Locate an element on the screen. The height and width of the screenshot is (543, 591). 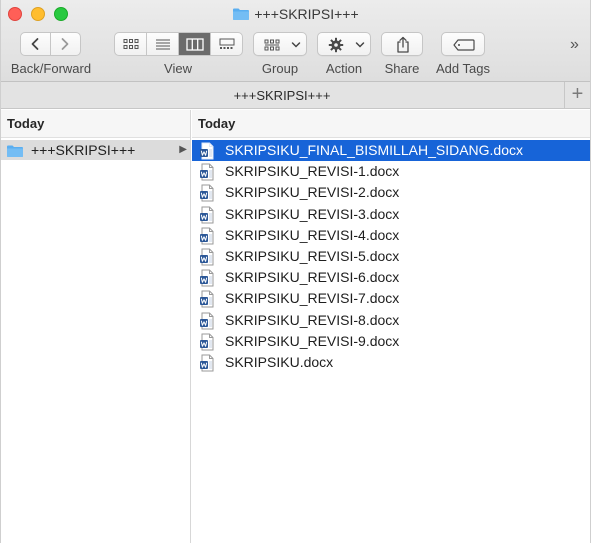
file-row: SKRIPSIKU_REVISI-9.docx is located at coordinates (391, 341).